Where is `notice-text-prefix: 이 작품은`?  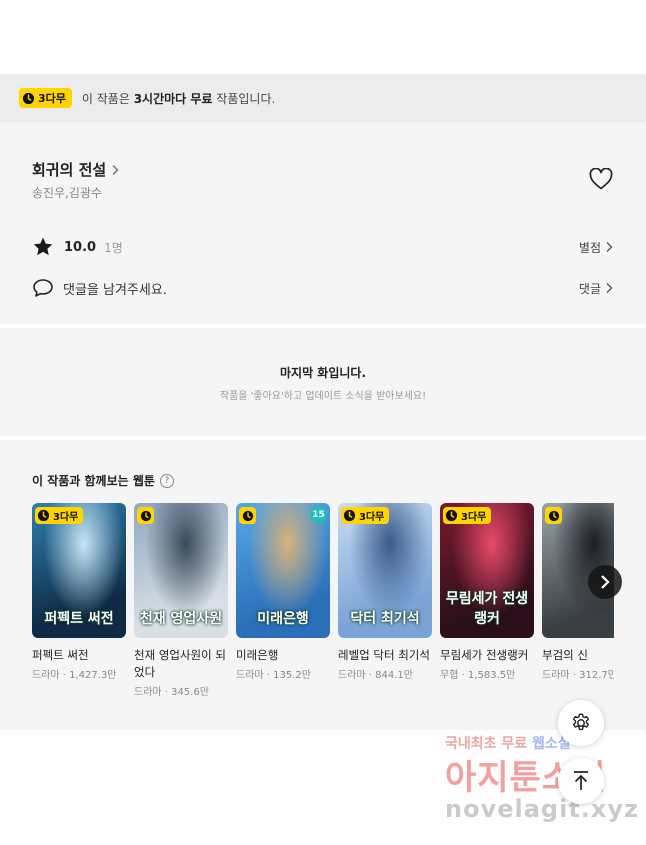 notice-text-prefix: 이 작품은 is located at coordinates (107, 98).